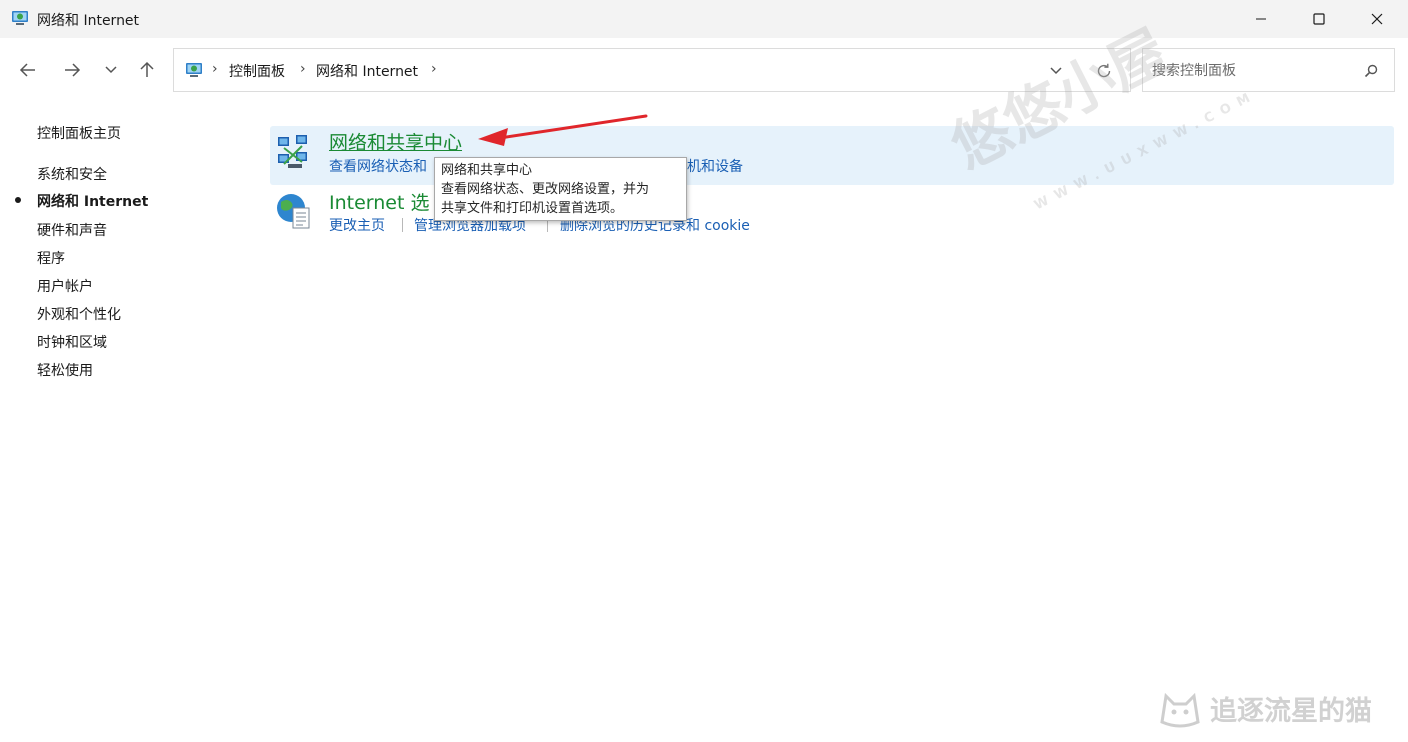  What do you see at coordinates (1252, 71) in the screenshot?
I see `search-input` at bounding box center [1252, 71].